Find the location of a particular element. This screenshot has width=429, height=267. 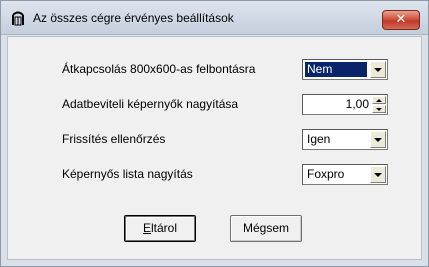

gate-icon is located at coordinates (18, 18).